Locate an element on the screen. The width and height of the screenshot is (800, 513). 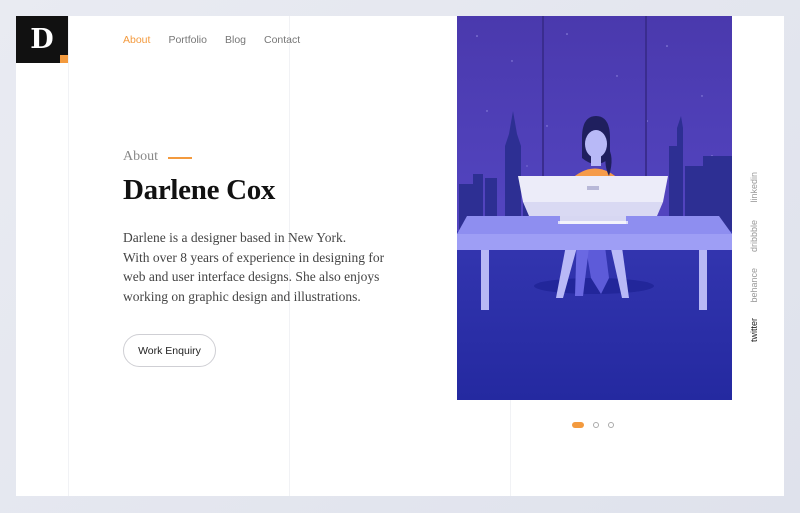
carousel-dots is located at coordinates (593, 425).